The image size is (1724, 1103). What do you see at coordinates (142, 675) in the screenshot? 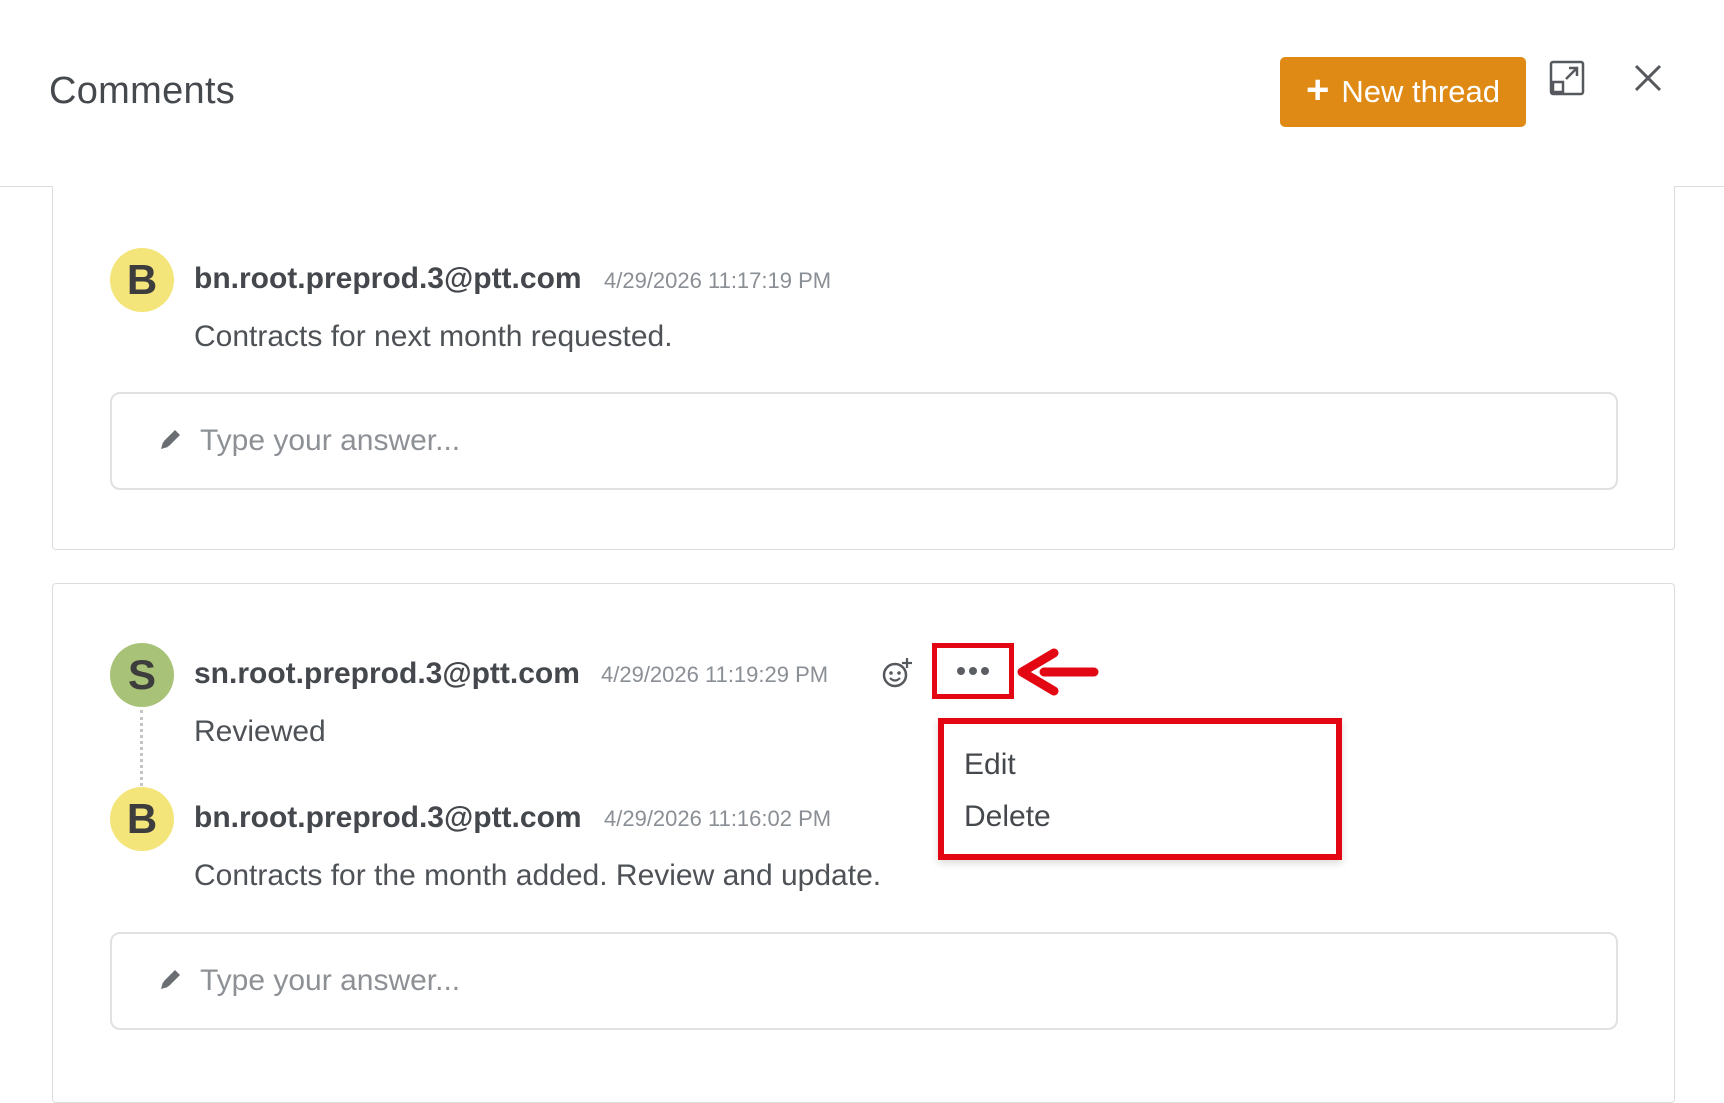
I see `avatar: S` at bounding box center [142, 675].